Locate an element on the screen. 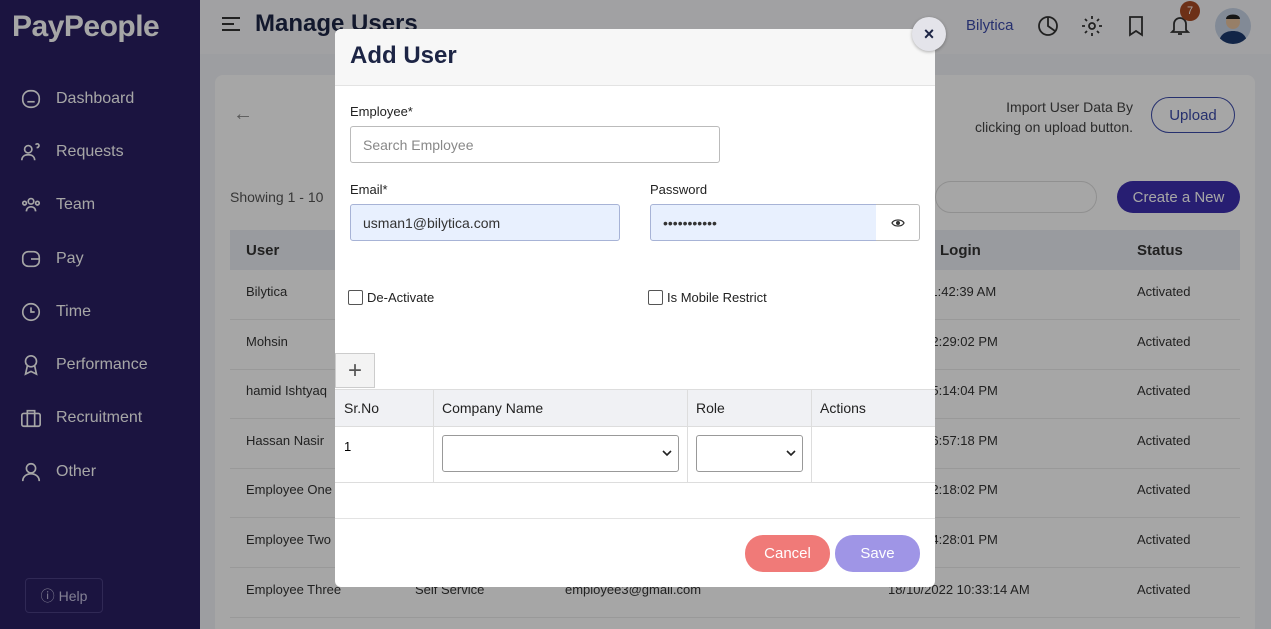 The image size is (1271, 629). add-row-button: + is located at coordinates (355, 370).